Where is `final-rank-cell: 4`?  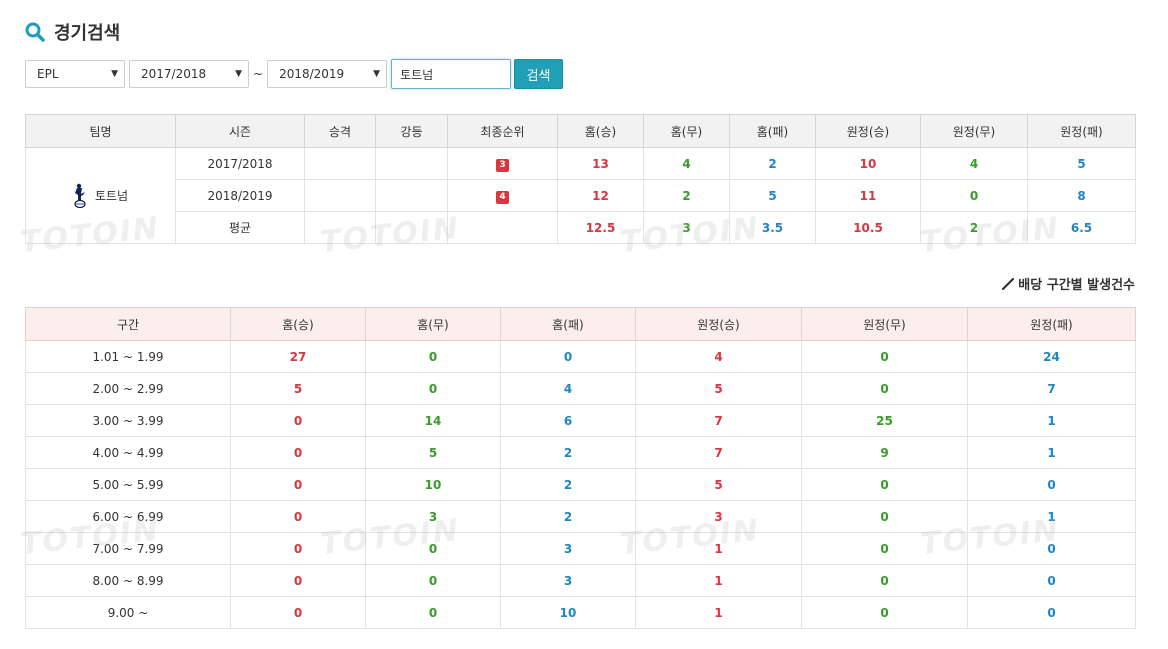 final-rank-cell: 4 is located at coordinates (502, 195).